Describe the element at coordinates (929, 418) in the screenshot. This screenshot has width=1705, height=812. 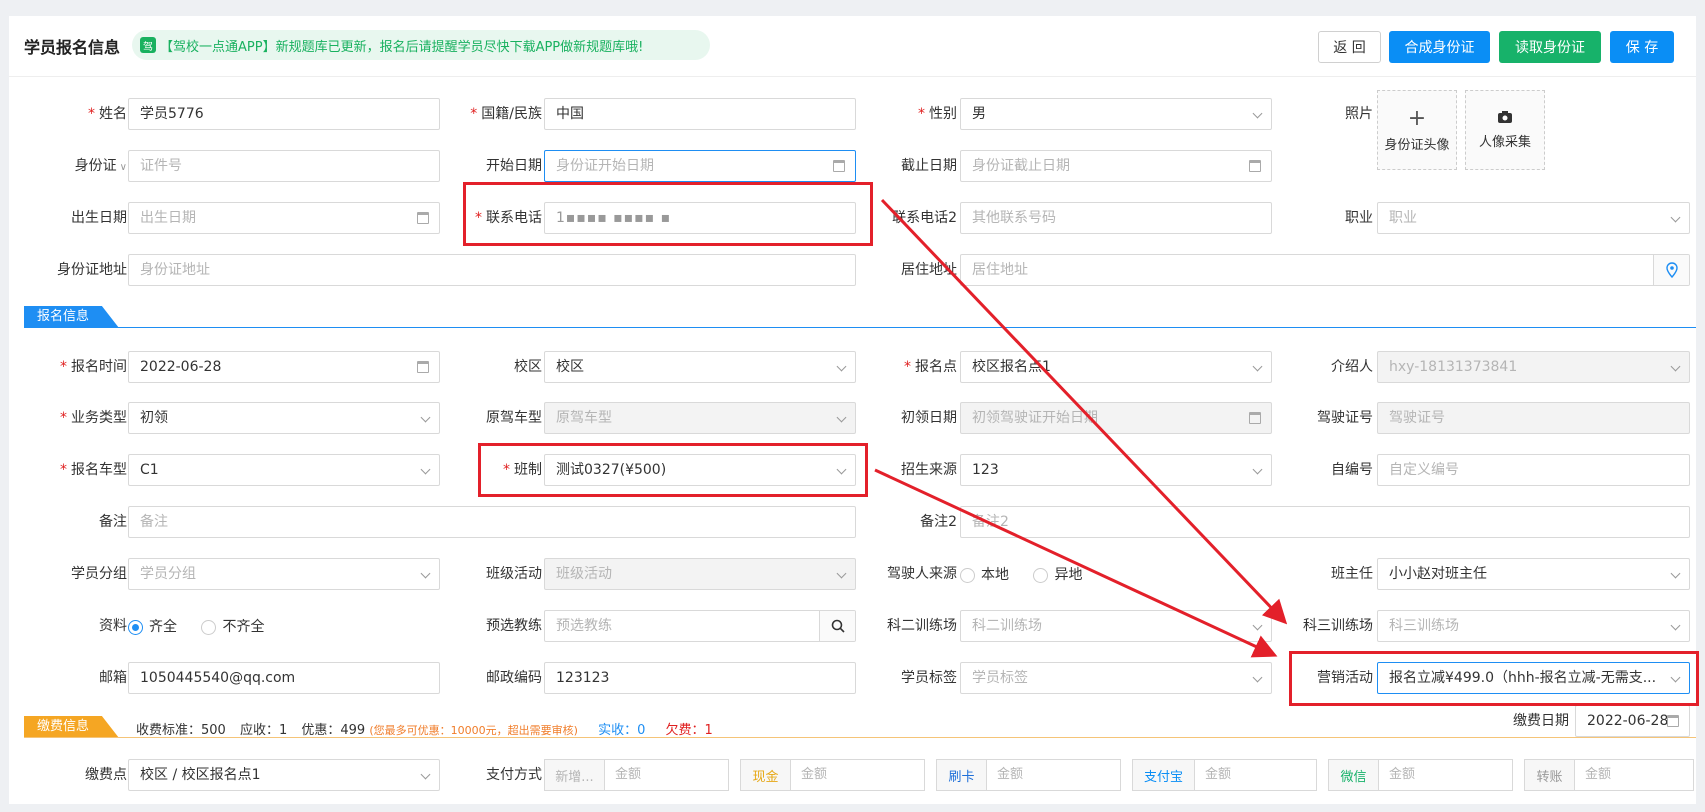
I see `first-date-label: 初领日期` at that location.